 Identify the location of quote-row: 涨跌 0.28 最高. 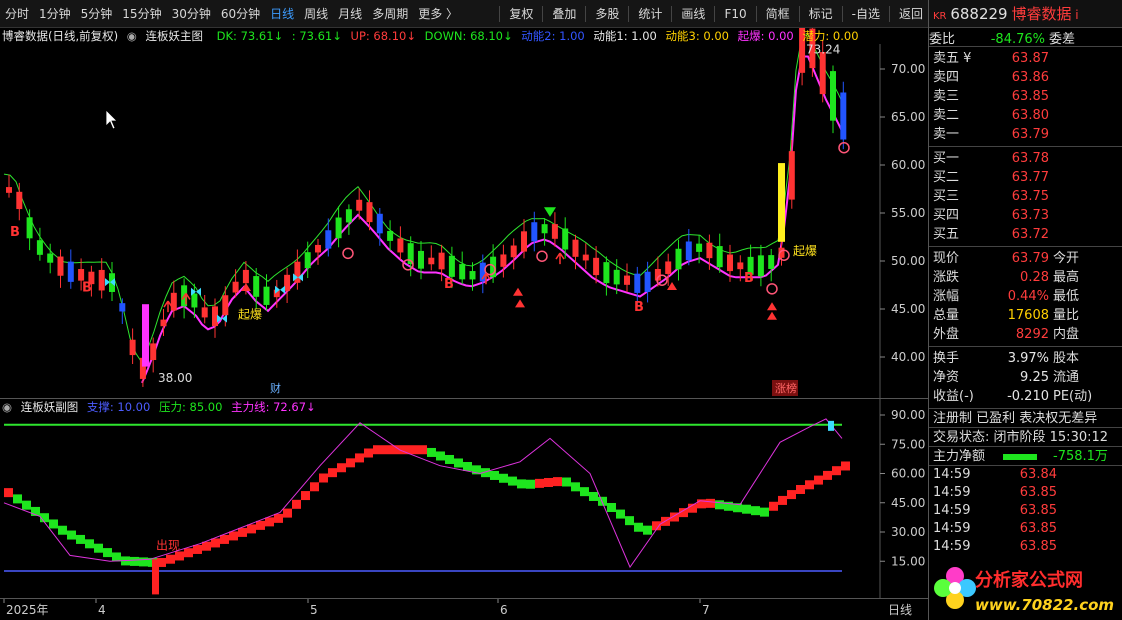
(1025, 277).